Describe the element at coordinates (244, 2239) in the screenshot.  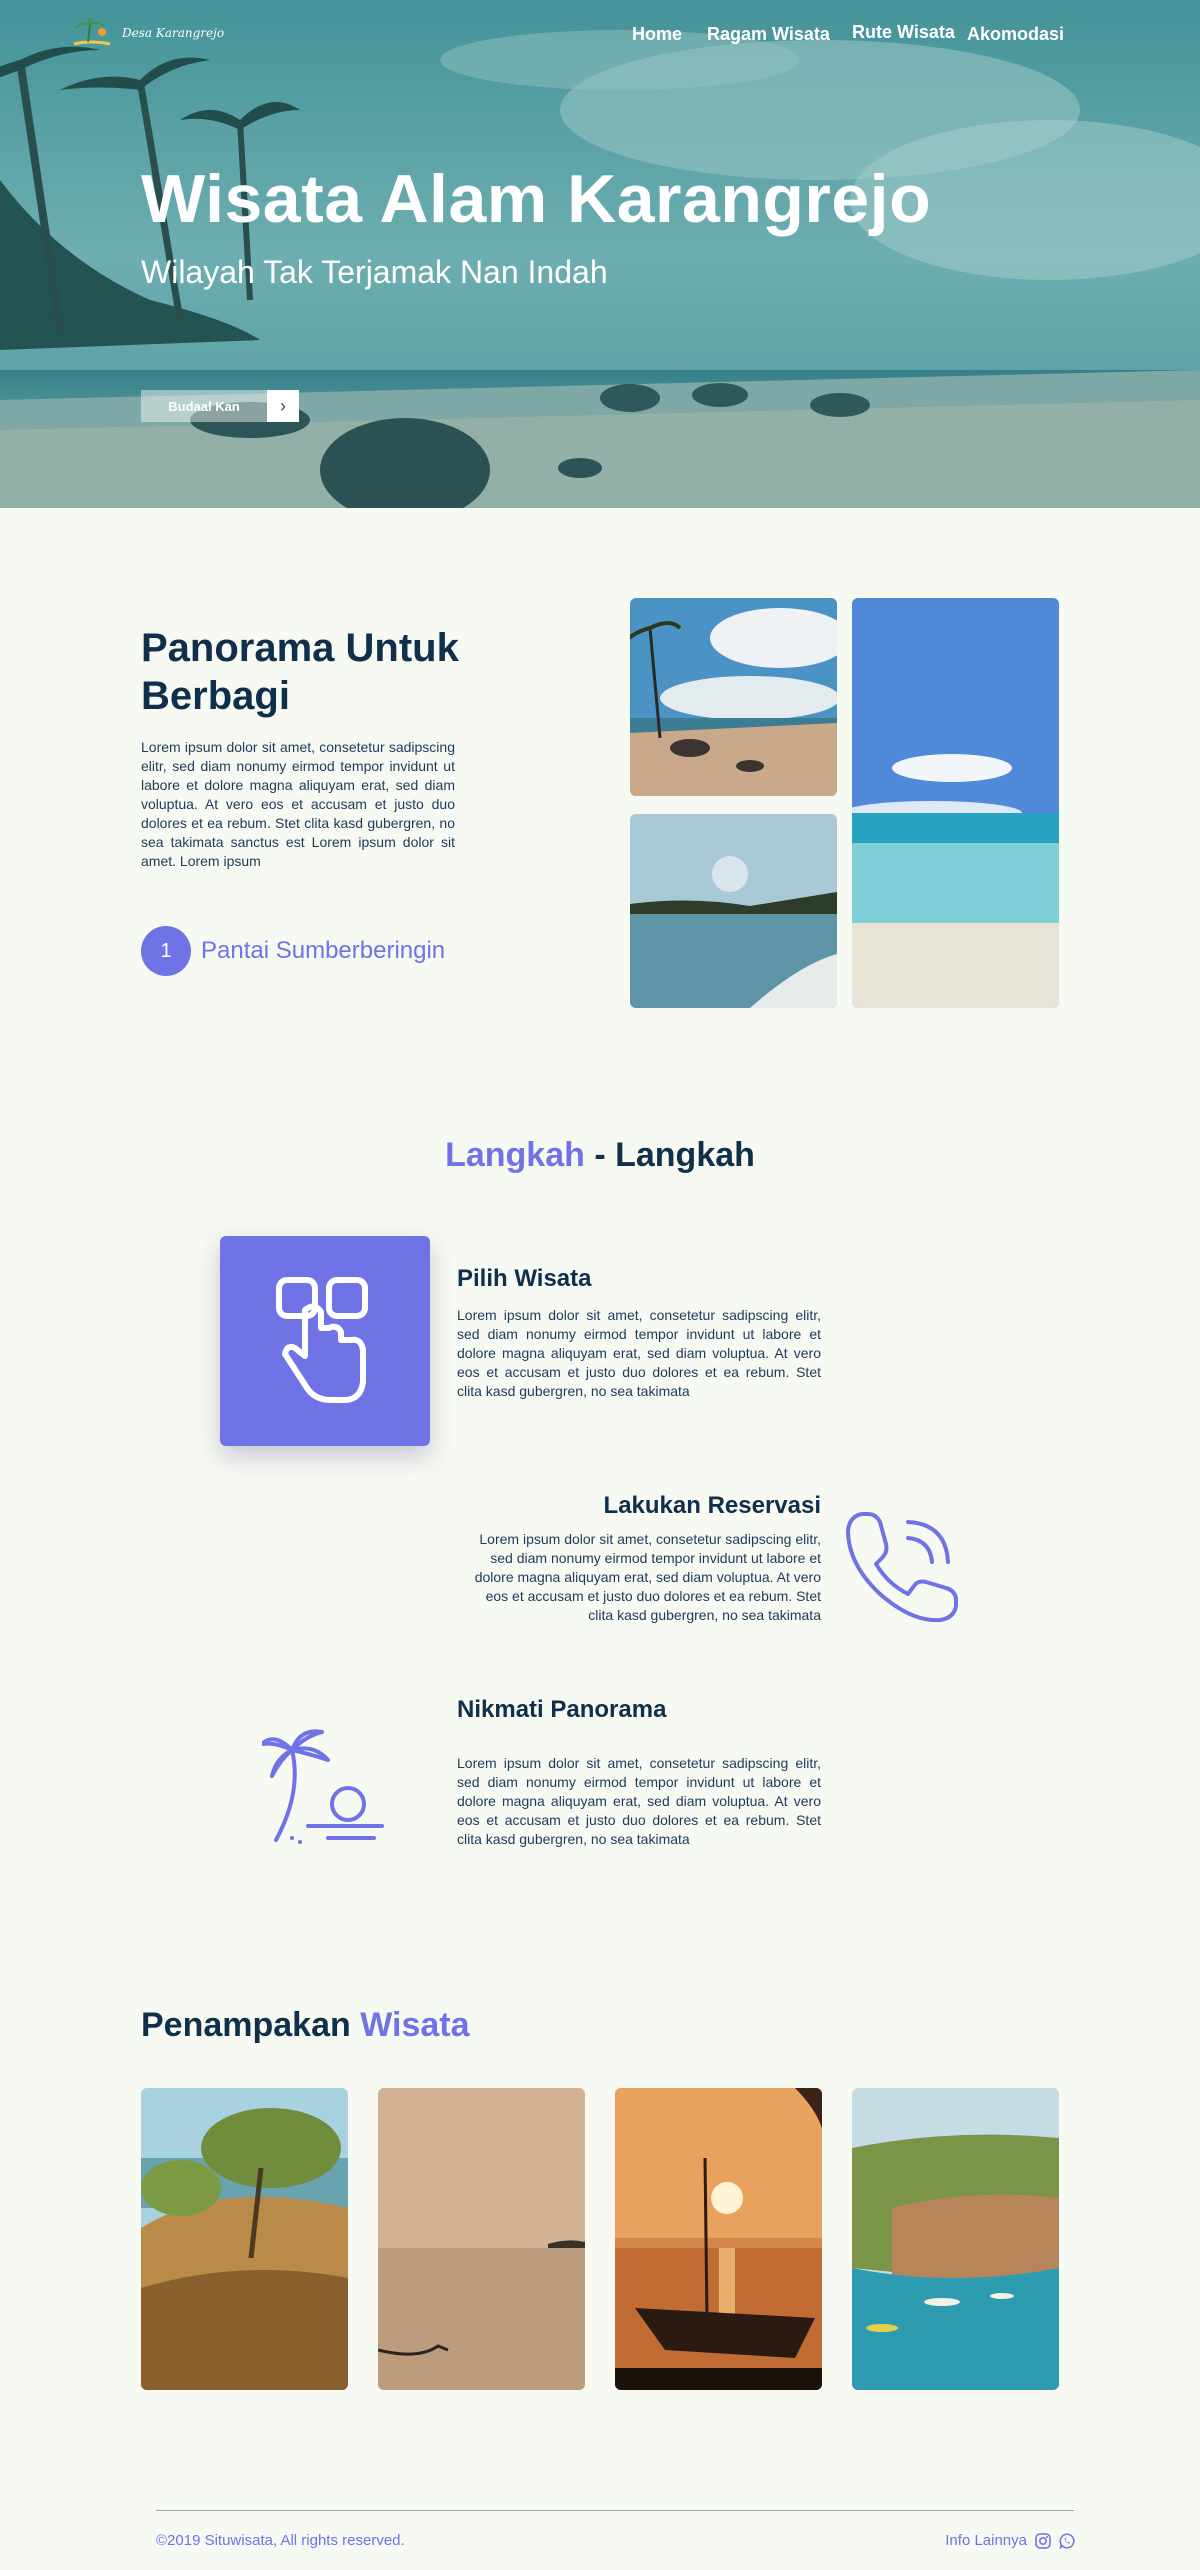
I see `gallery-photo-coast-tree` at that location.